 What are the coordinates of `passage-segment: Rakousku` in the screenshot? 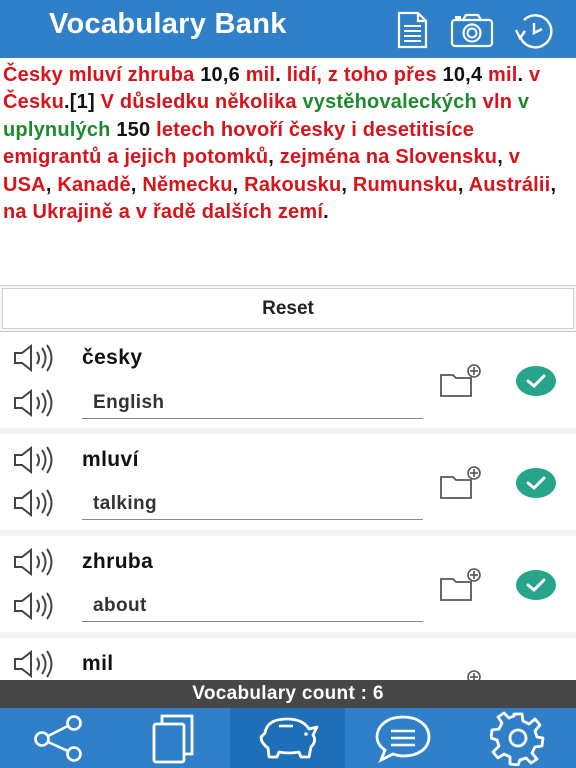 It's located at (293, 184).